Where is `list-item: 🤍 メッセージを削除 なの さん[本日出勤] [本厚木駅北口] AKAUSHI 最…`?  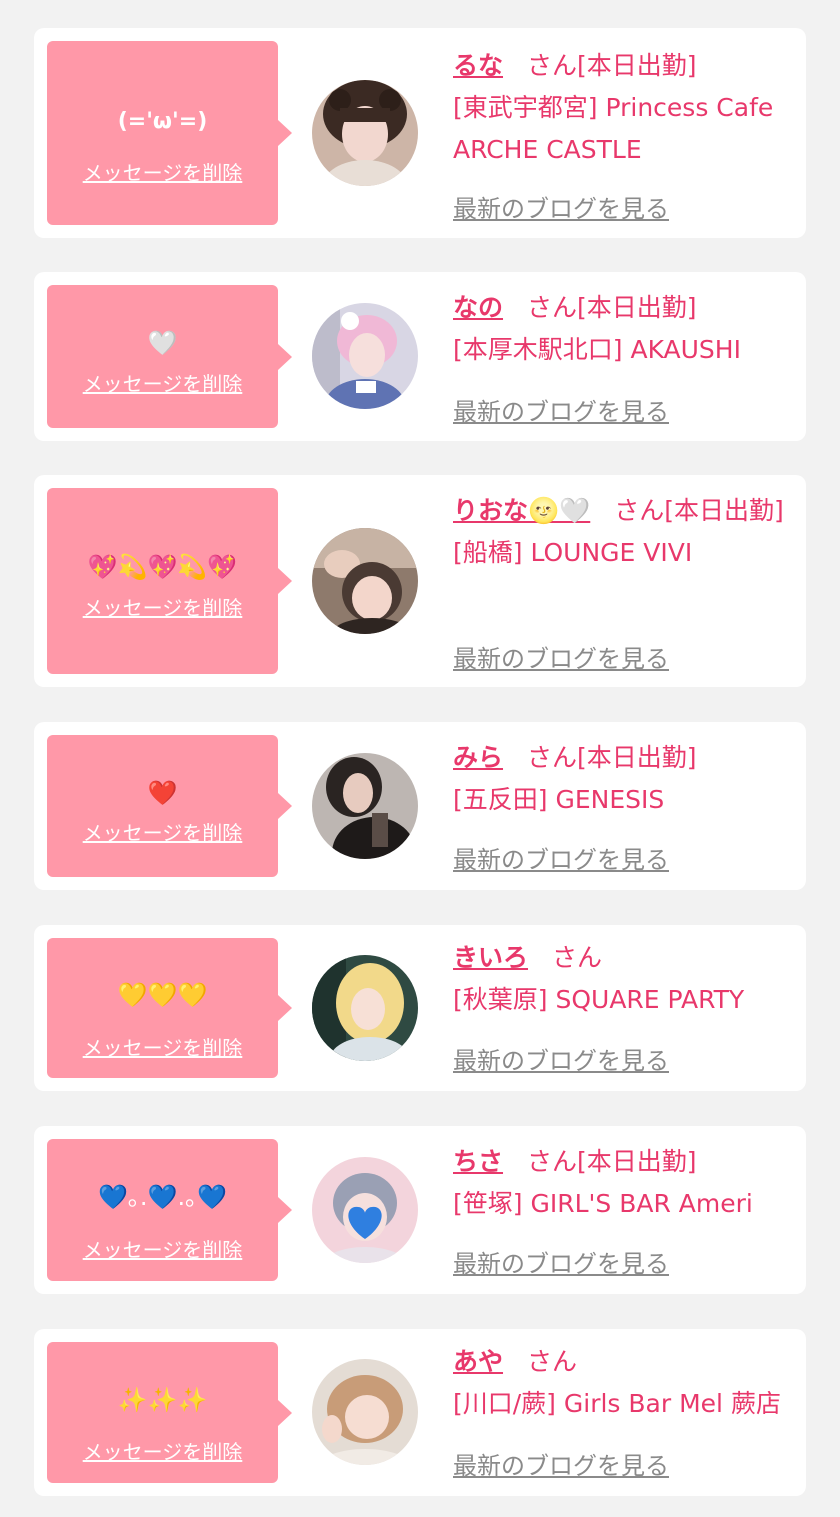 list-item: 🤍 メッセージを削除 なの さん[本日出勤] [本厚木駅北口] AKAUSHI 最… is located at coordinates (420, 356).